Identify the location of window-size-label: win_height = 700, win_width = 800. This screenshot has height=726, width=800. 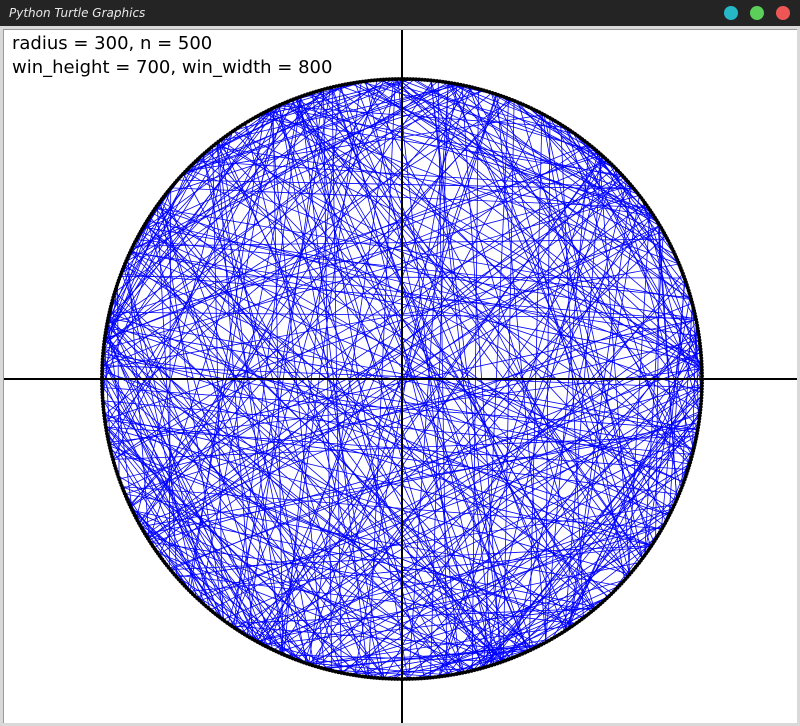
(172, 67).